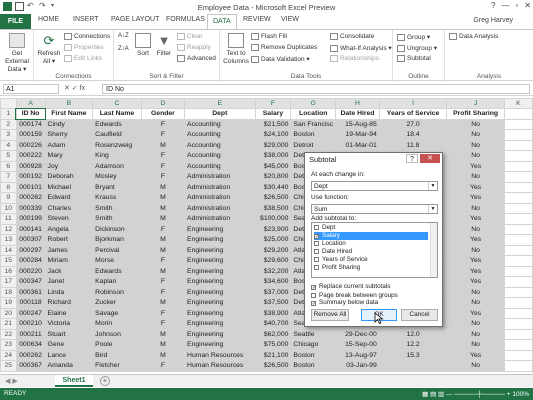 This screenshot has height=400, width=533. What do you see at coordinates (117, 198) in the screenshot?
I see `table-cell: Krauss` at bounding box center [117, 198].